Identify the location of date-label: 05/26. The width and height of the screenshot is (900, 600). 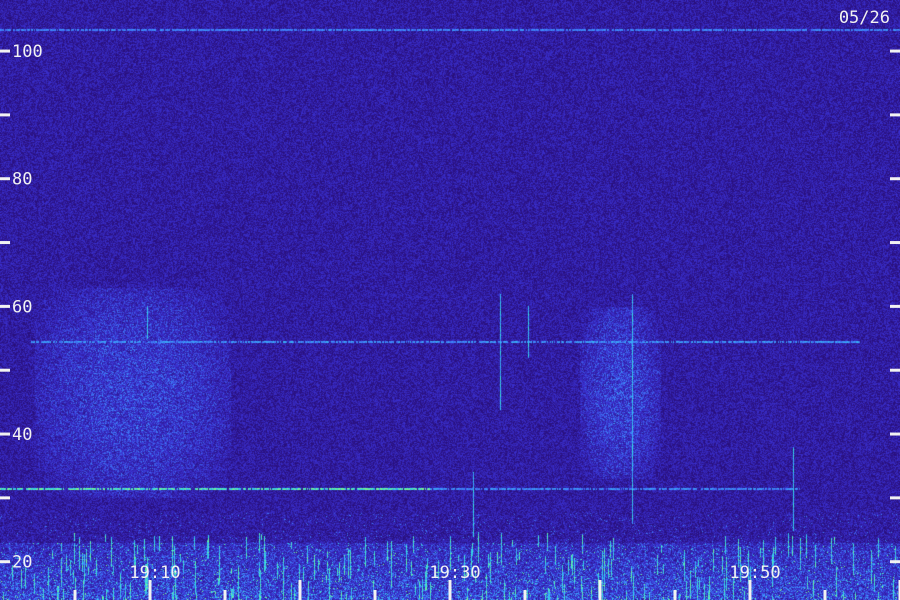
(864, 18).